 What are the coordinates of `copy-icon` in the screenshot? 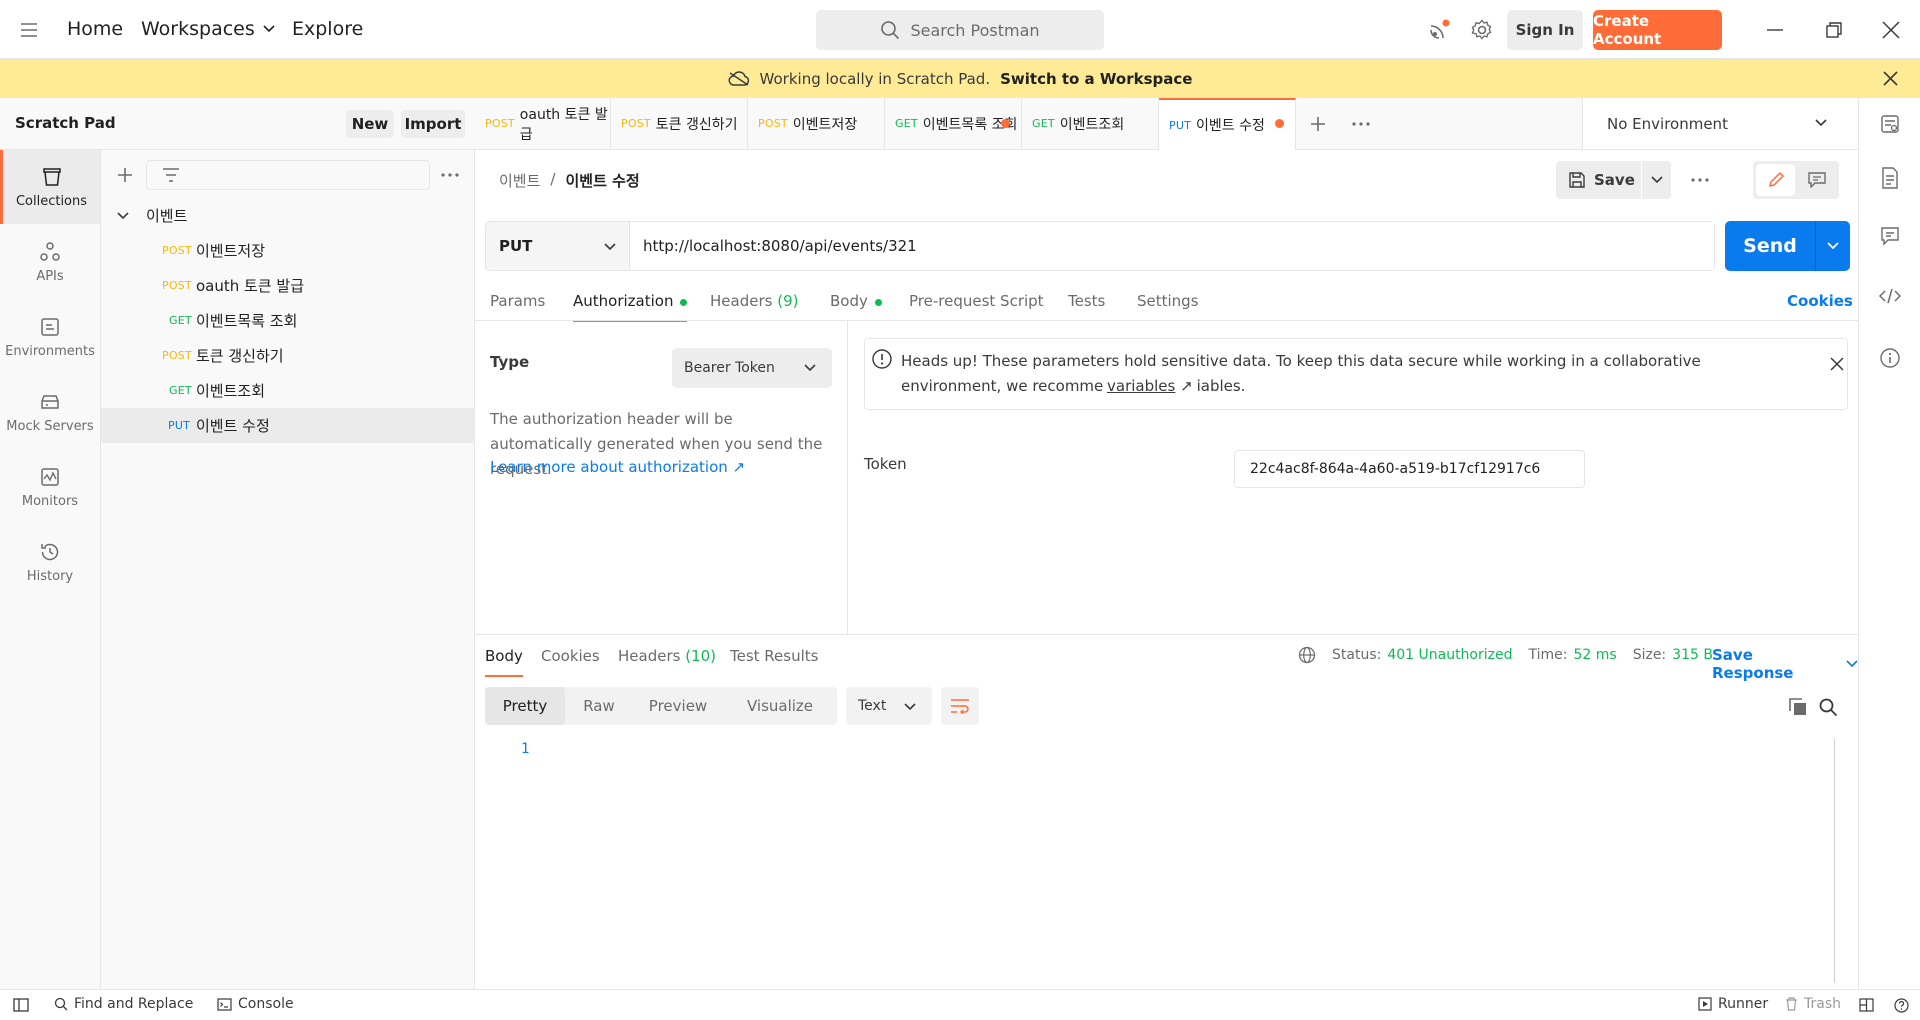 It's located at (1798, 707).